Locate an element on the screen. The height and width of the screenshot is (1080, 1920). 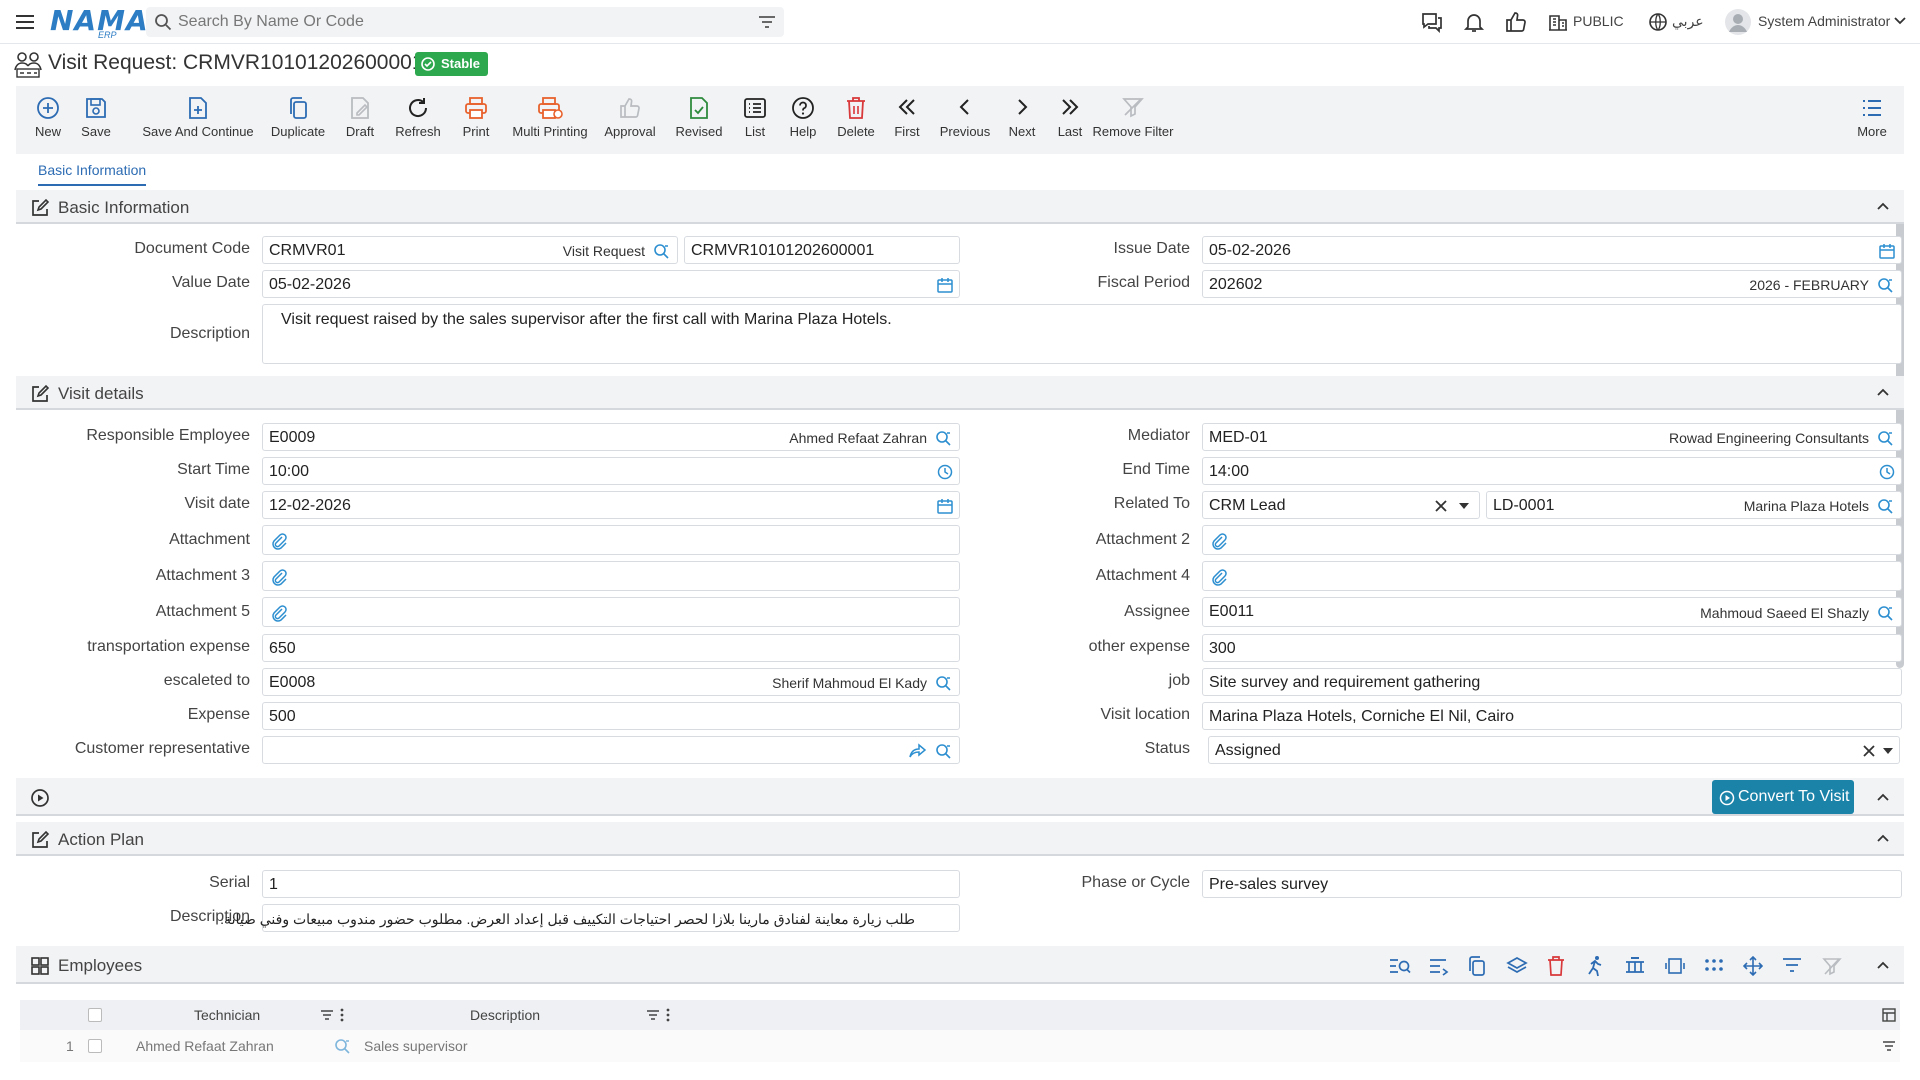
last-button: Last is located at coordinates (1070, 122).